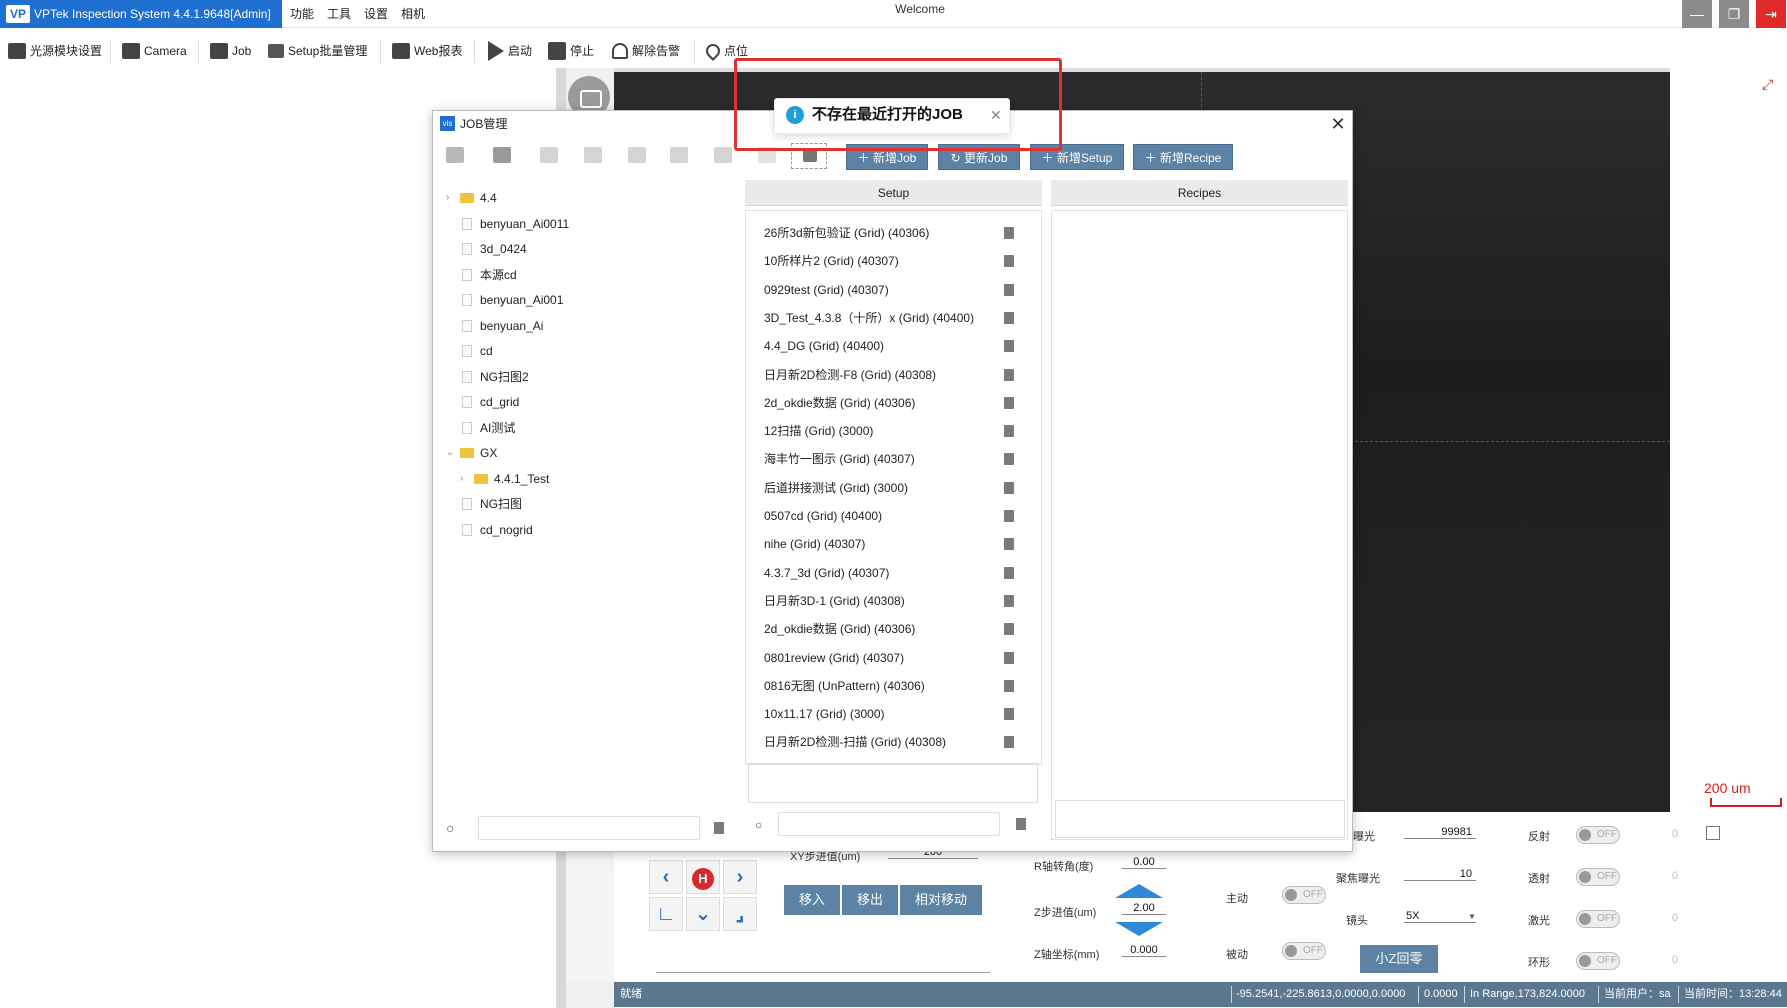 Image resolution: width=1787 pixels, height=1008 pixels. What do you see at coordinates (230, 51) in the screenshot?
I see `job-button: Job` at bounding box center [230, 51].